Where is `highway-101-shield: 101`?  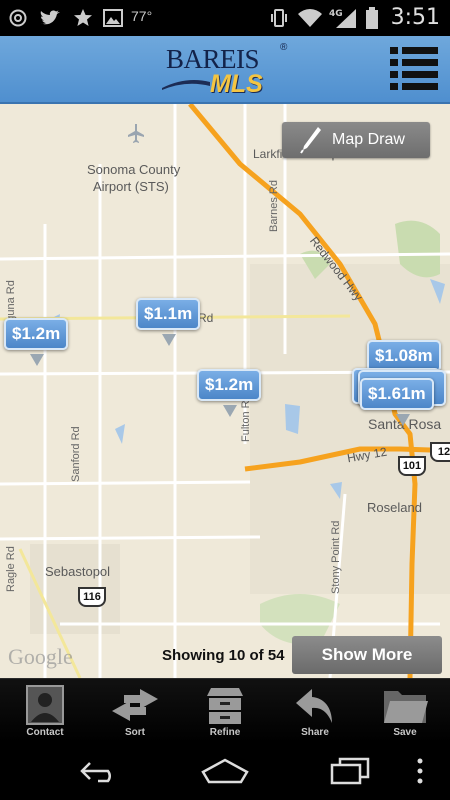
highway-101-shield: 101 is located at coordinates (412, 466).